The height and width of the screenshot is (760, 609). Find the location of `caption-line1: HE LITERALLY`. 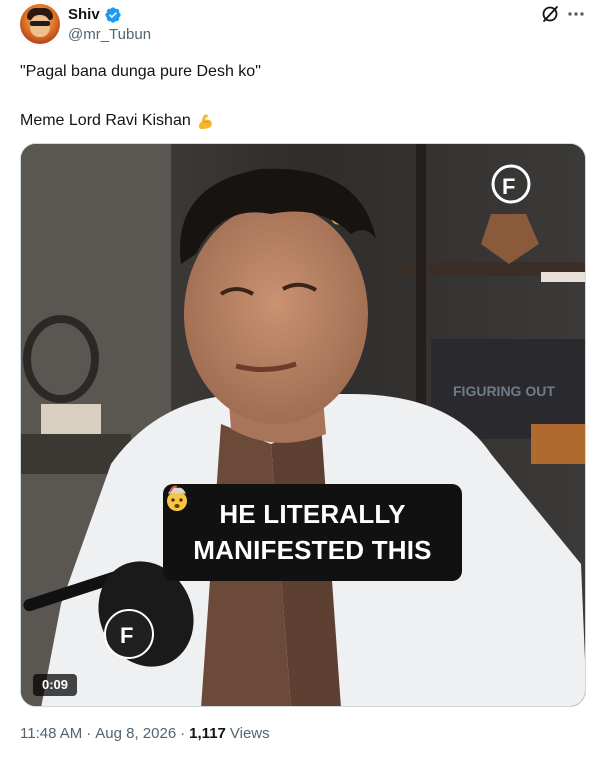

caption-line1: HE LITERALLY is located at coordinates (312, 514).